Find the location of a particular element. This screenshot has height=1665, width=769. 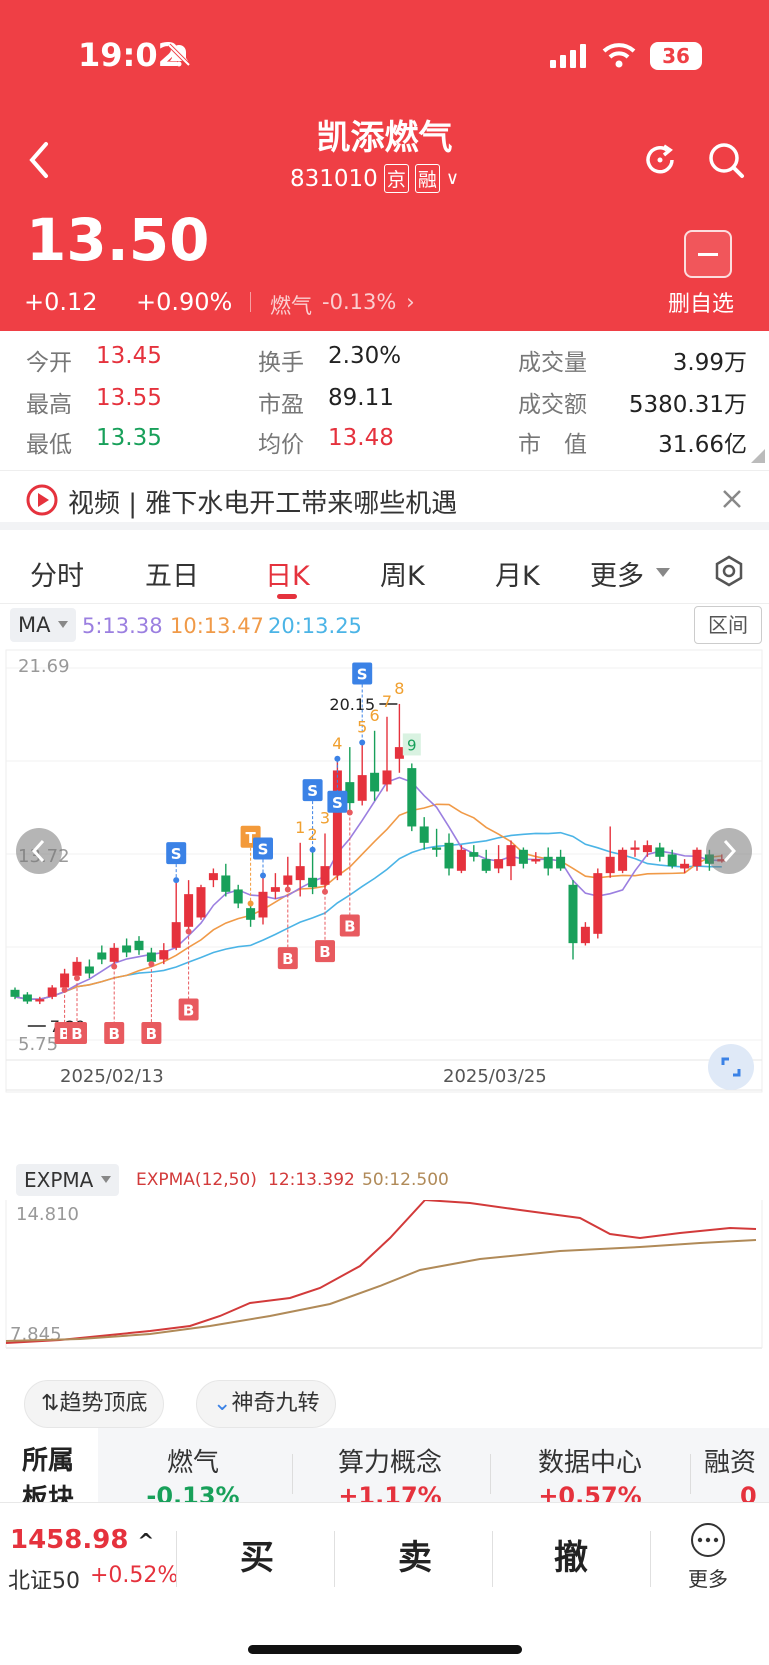

news-banner: 视频 | 雅下水电开工带来哪些机遇 is located at coordinates (384, 500).